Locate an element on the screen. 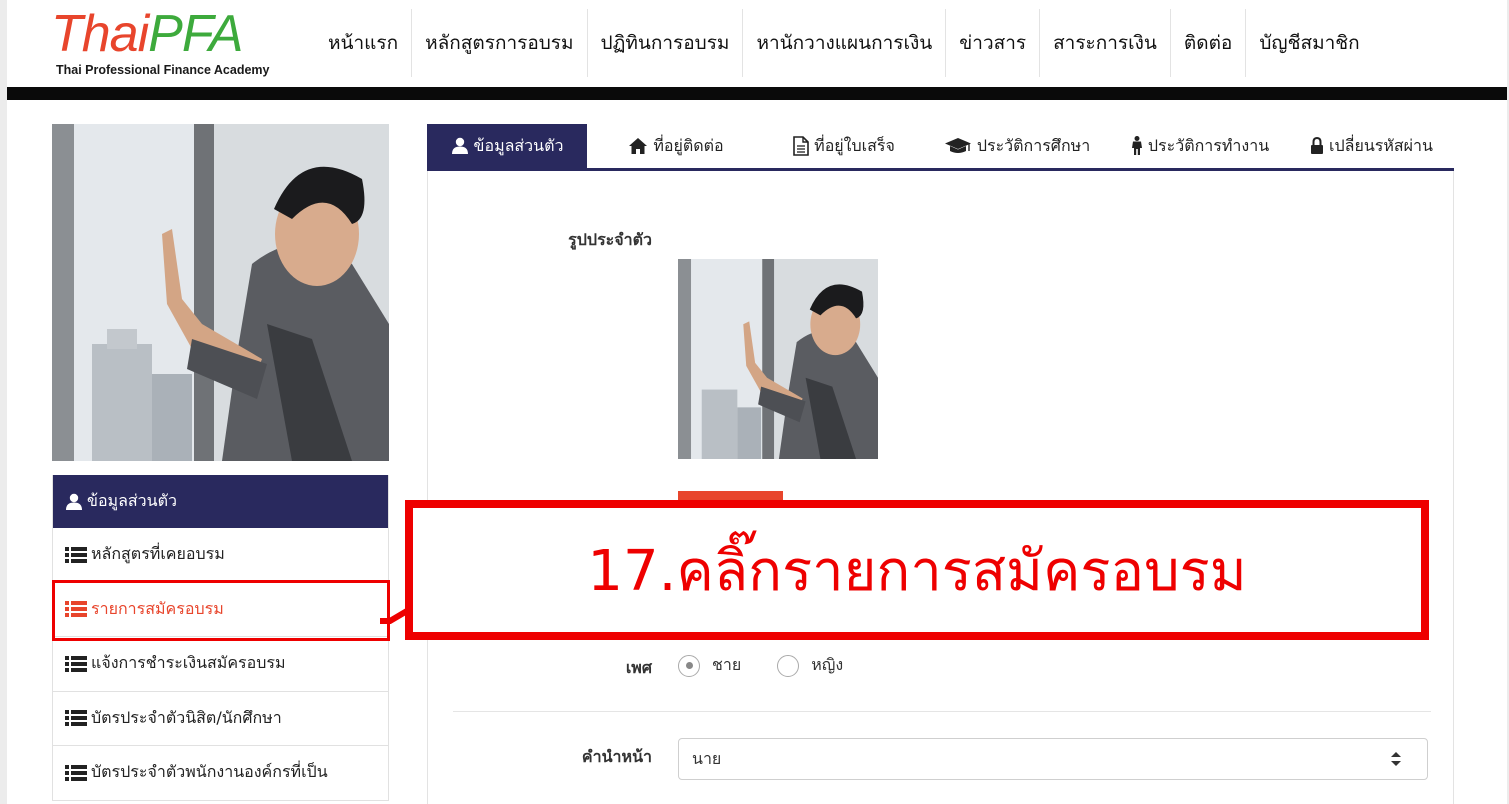 Image resolution: width=1509 pixels, height=804 pixels. annotation-highlight-box is located at coordinates (221, 610).